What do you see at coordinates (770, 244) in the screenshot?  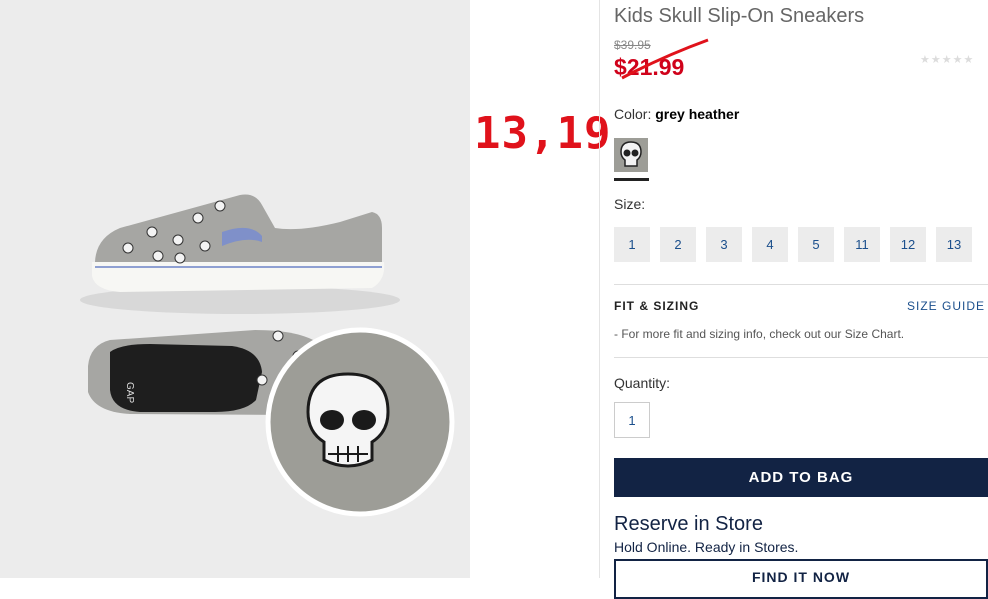 I see `size-option-4: 4` at bounding box center [770, 244].